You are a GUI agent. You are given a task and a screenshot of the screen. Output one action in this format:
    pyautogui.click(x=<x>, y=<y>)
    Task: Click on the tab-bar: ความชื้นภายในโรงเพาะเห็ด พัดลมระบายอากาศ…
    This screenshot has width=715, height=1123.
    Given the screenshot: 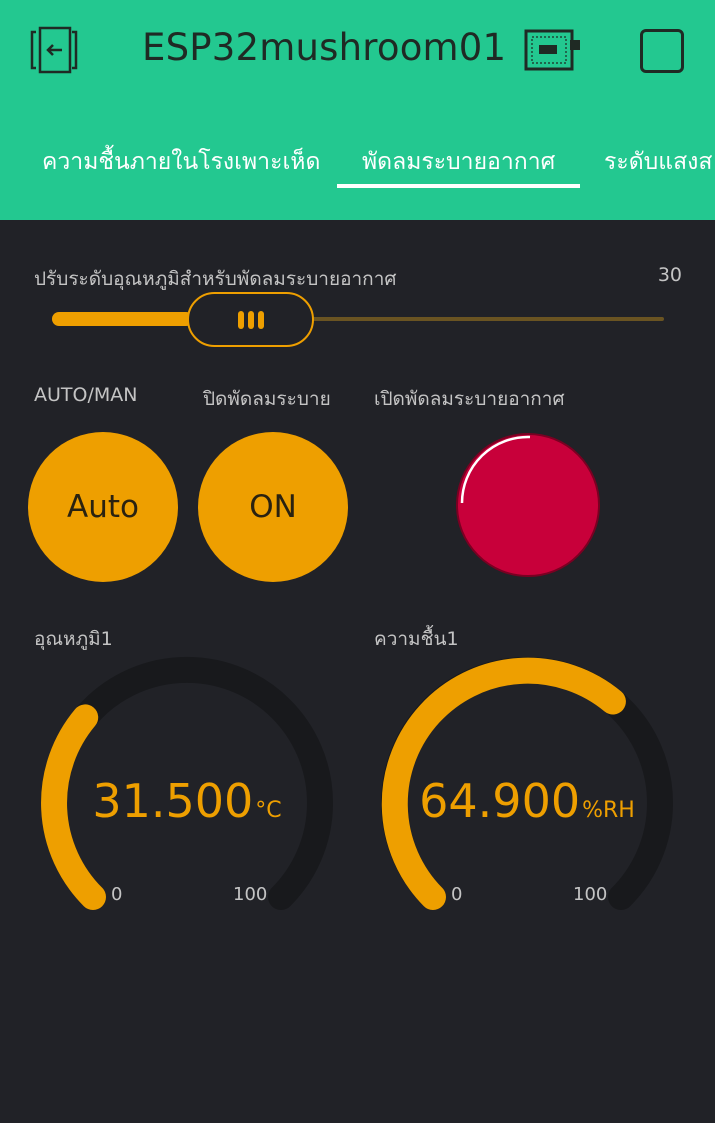 What is the action you would take?
    pyautogui.click(x=357, y=165)
    